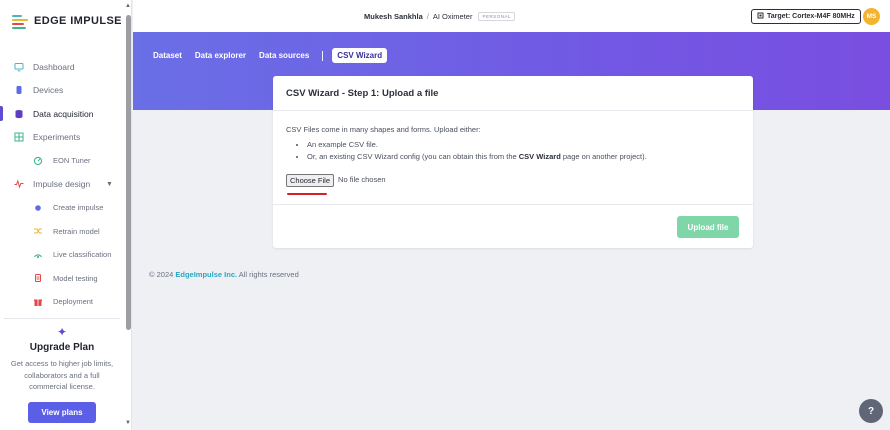 This screenshot has height=430, width=890. What do you see at coordinates (539, 156) in the screenshot?
I see `csv-wizard-emphasis: CSV Wizard` at bounding box center [539, 156].